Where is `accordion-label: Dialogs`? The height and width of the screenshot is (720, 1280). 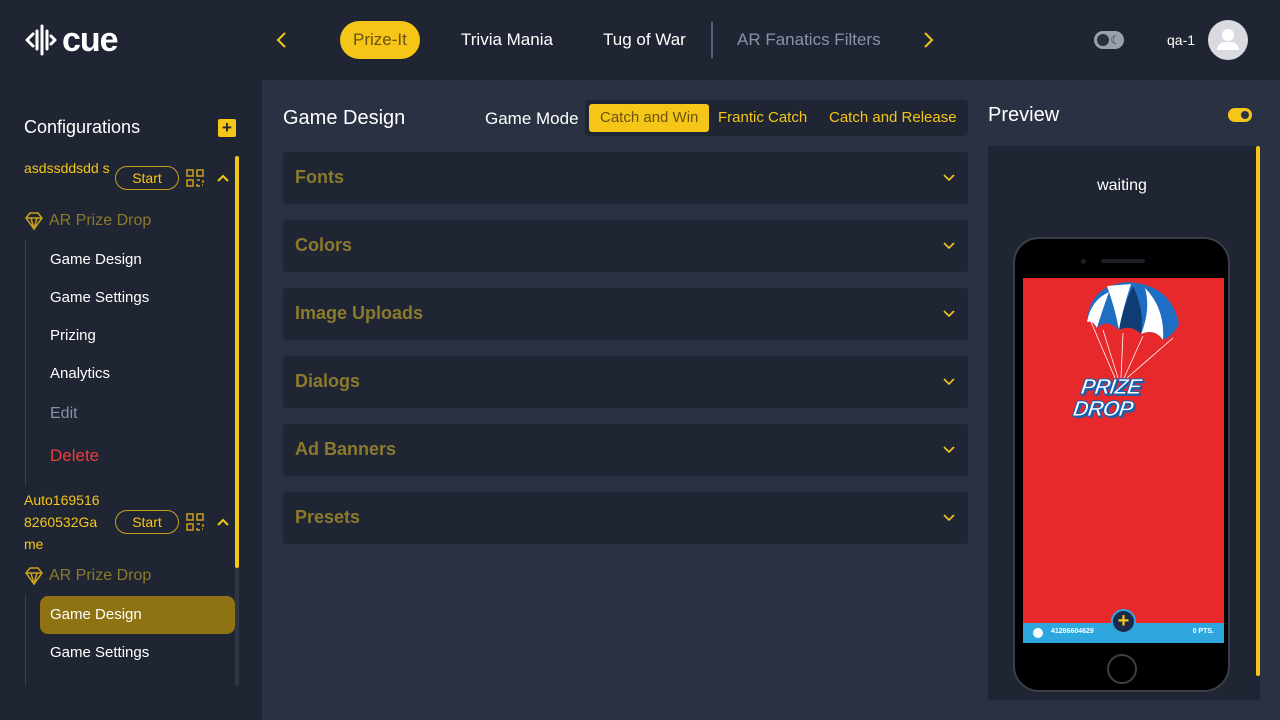
accordion-label: Dialogs is located at coordinates (328, 381).